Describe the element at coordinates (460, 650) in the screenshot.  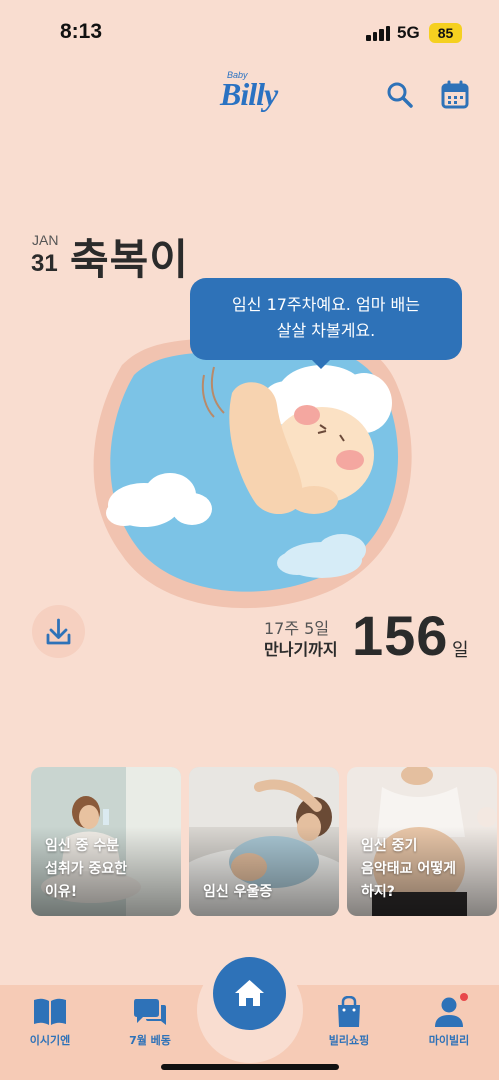
I see `dday-unit: 일` at that location.